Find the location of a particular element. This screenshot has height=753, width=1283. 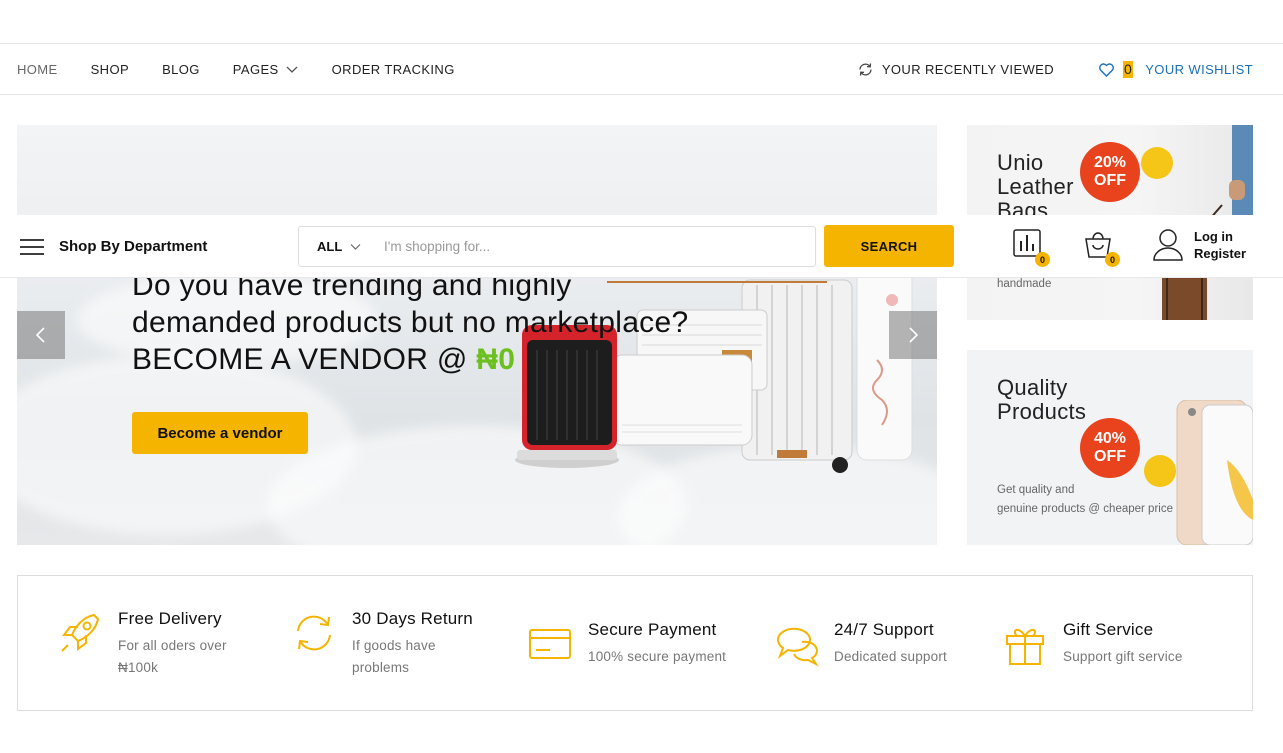

discount-badge: 40% OFF is located at coordinates (1110, 448).